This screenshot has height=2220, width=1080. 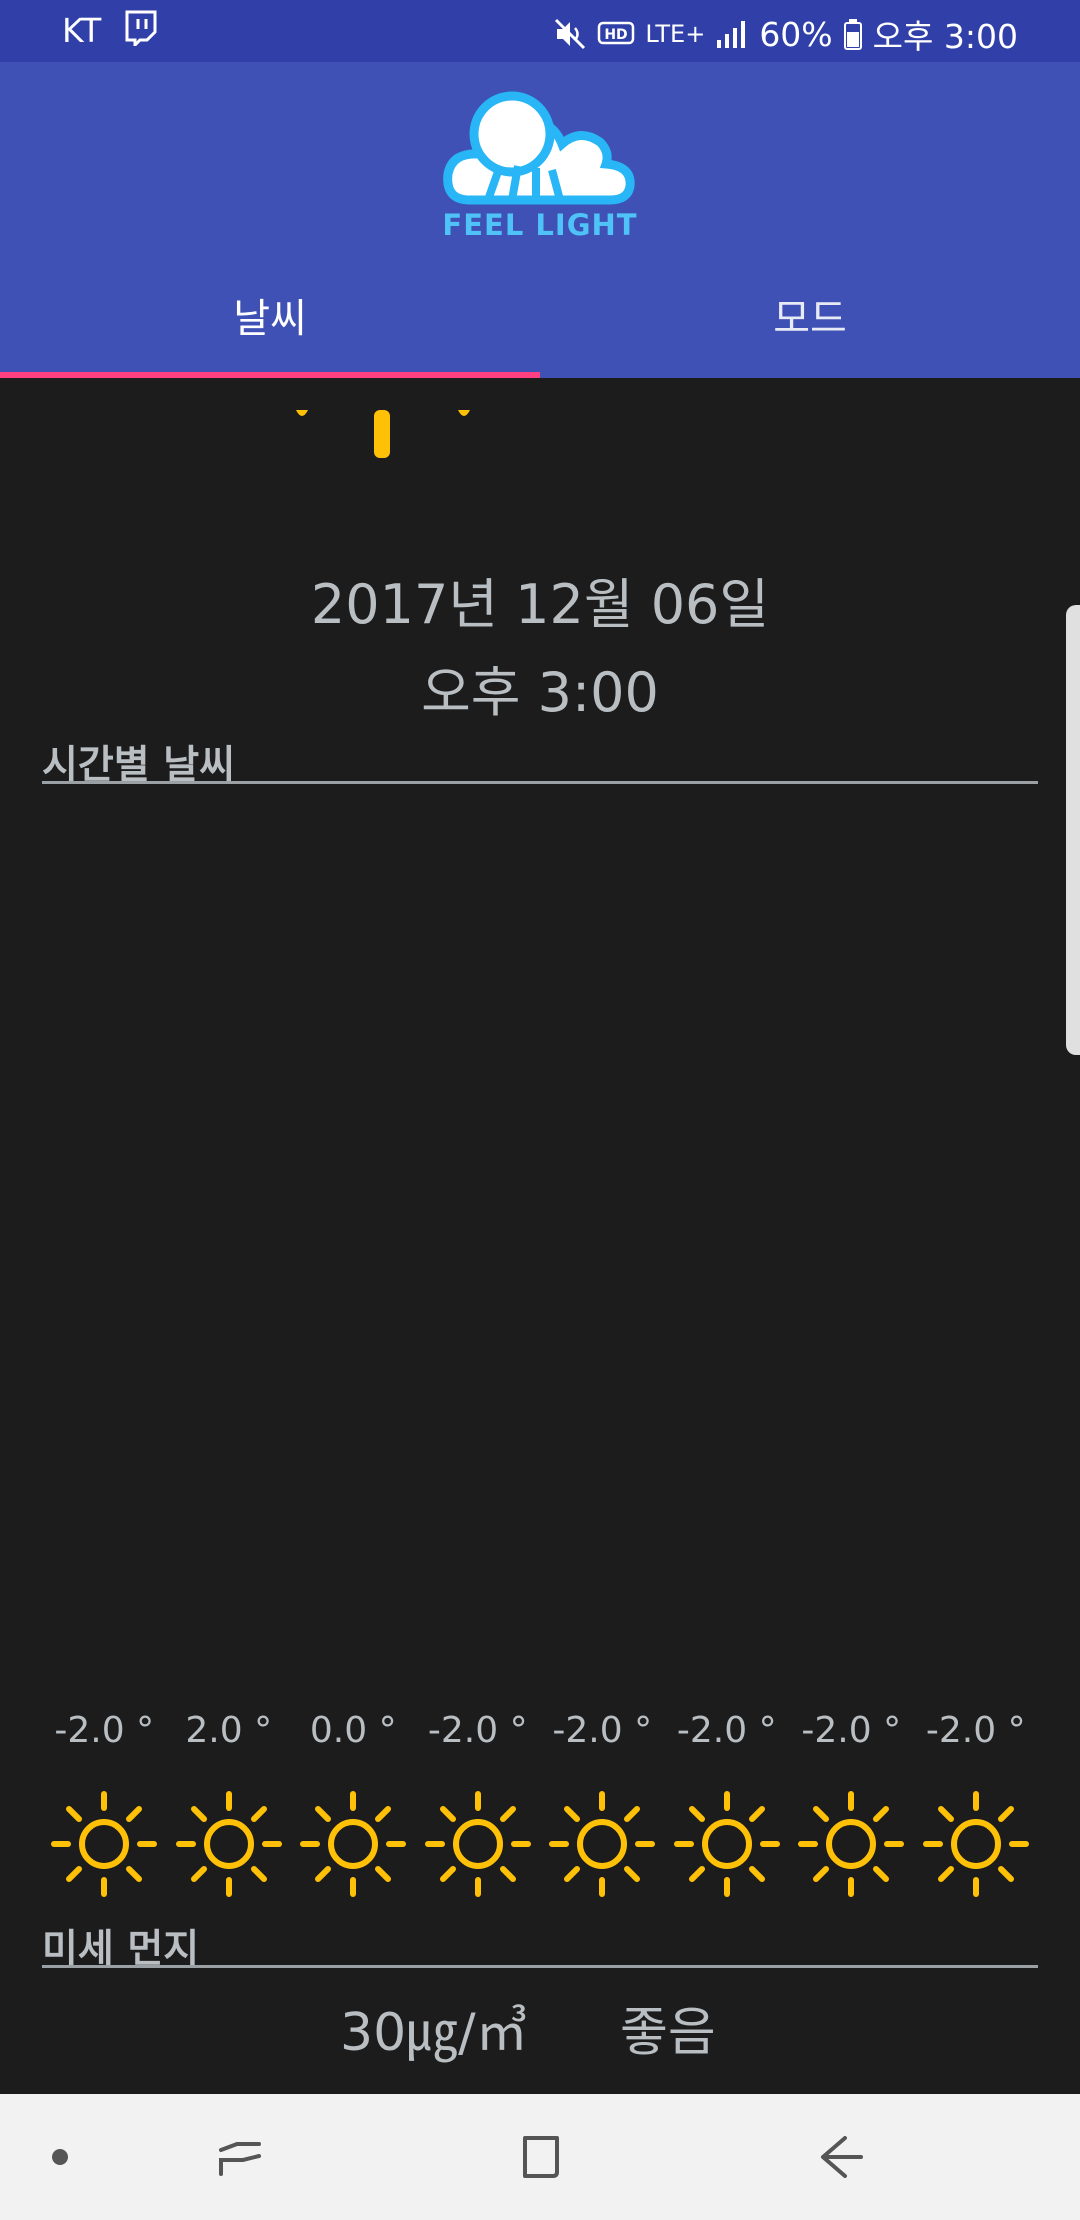 I want to click on tab-weather-label: 날씨, so click(x=270, y=319).